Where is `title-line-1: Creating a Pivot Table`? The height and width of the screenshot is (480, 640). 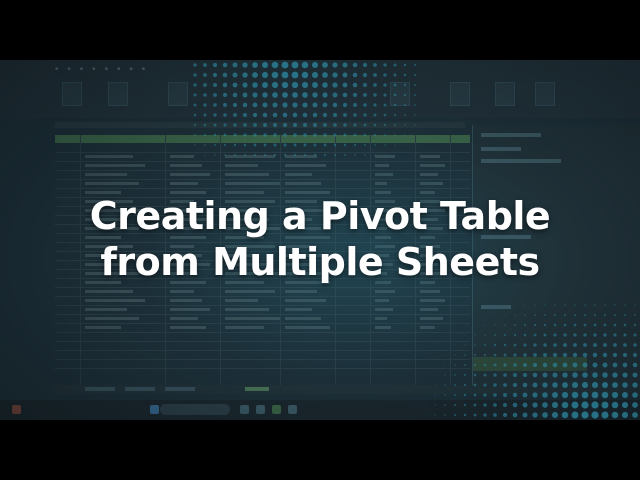 title-line-1: Creating a Pivot Table is located at coordinates (320, 216).